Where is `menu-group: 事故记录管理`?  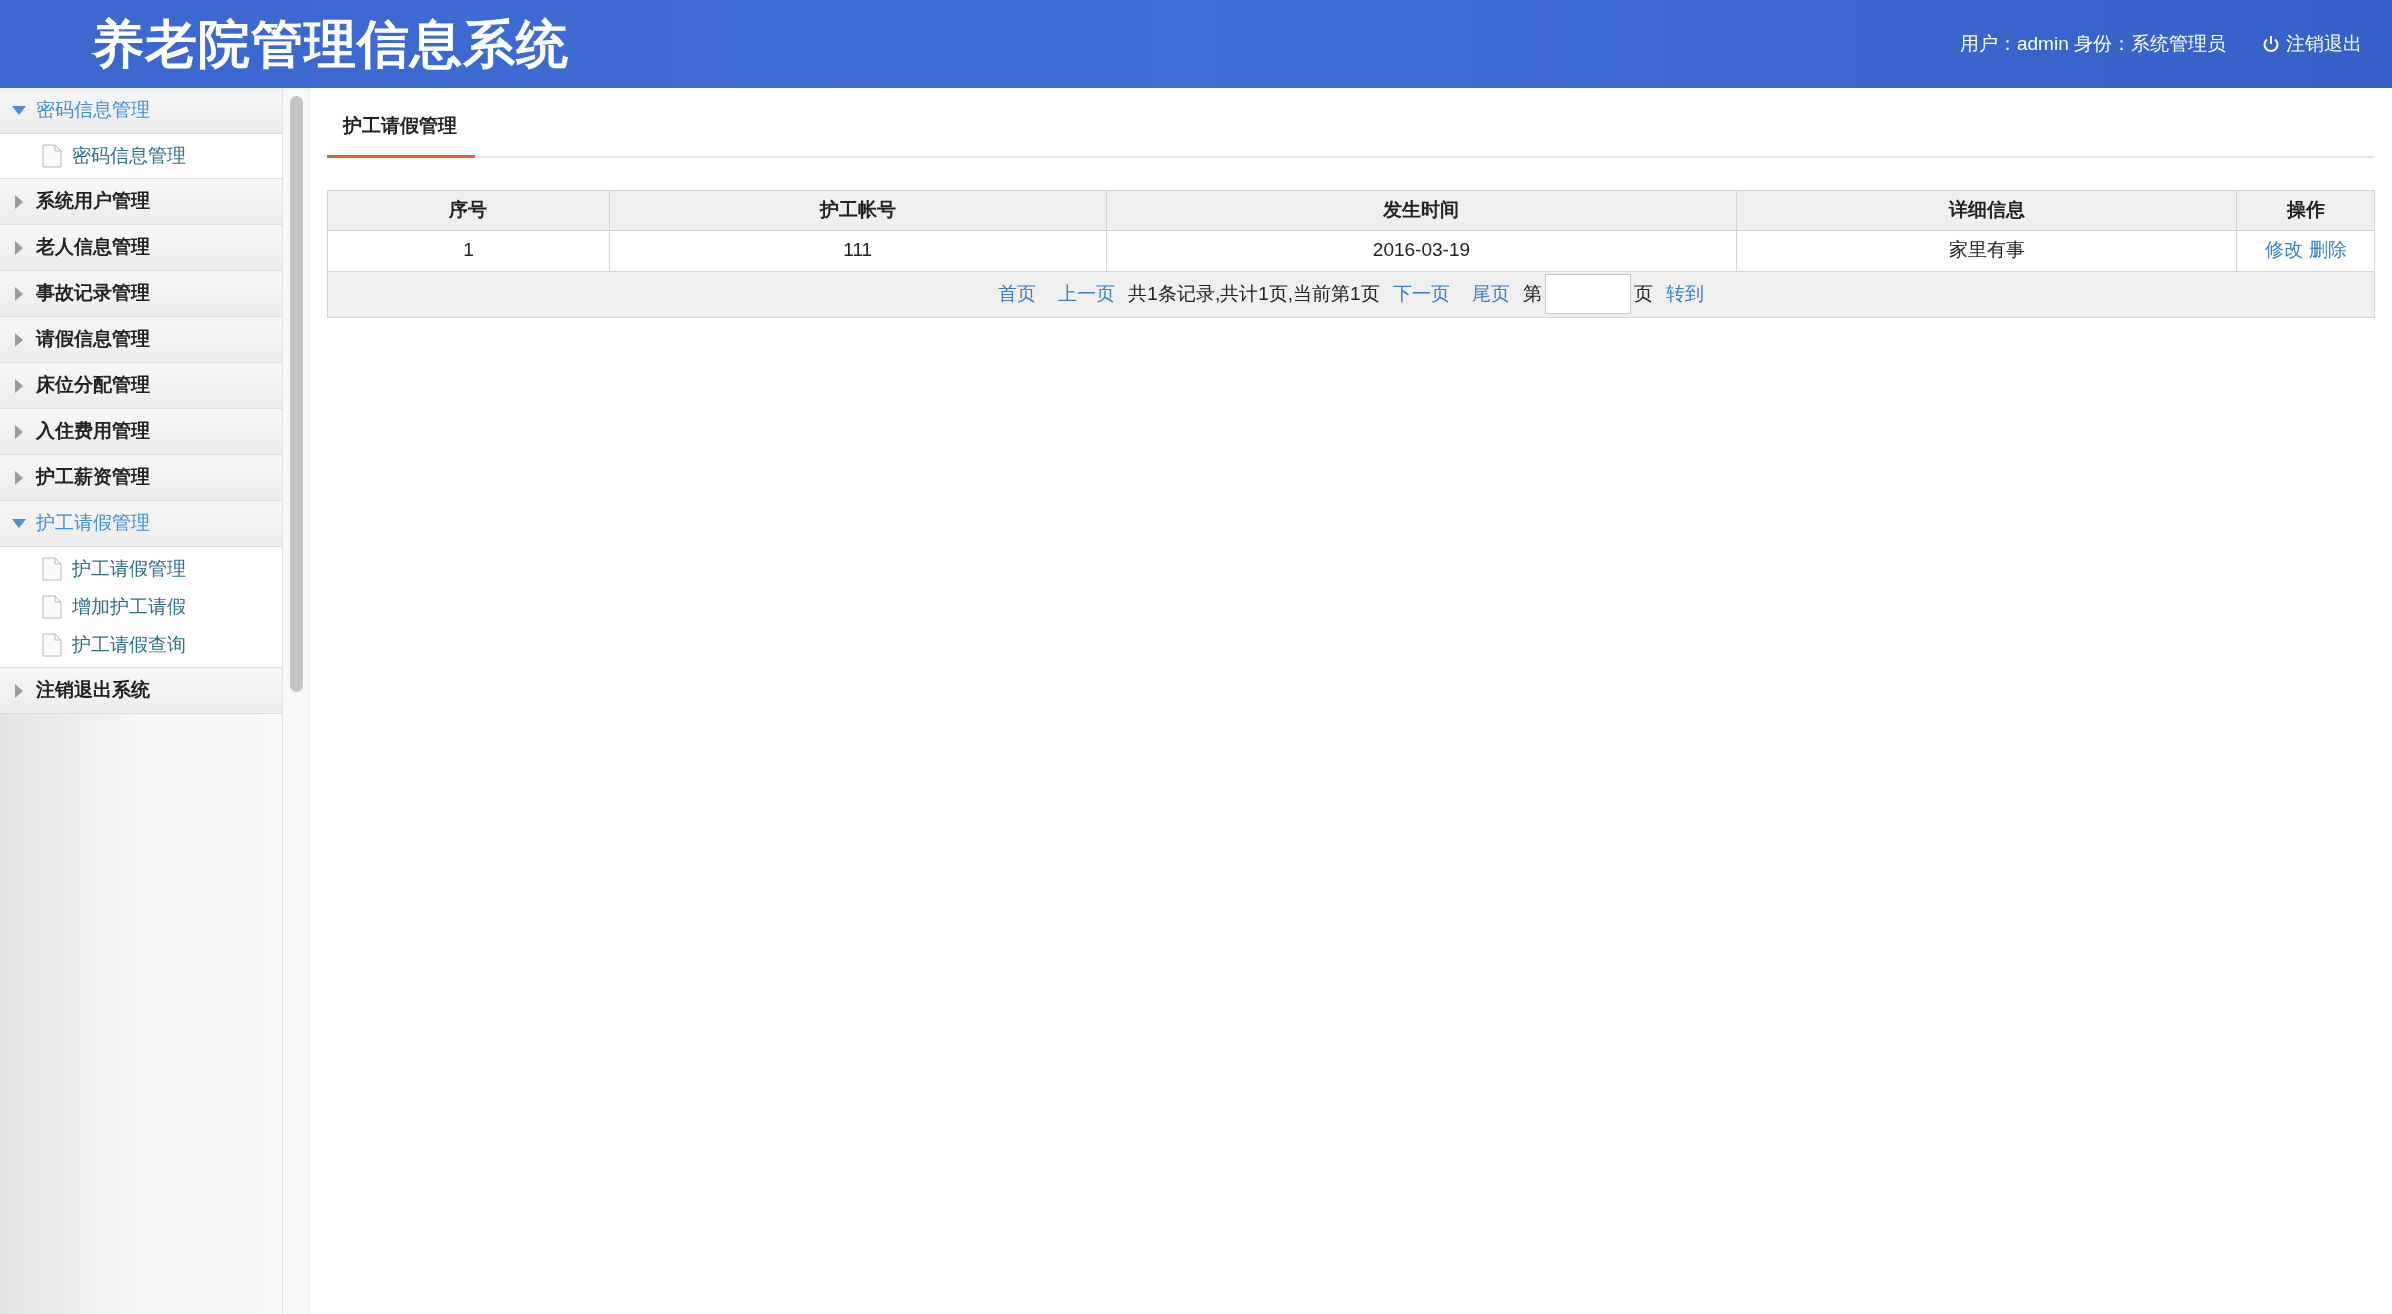
menu-group: 事故记录管理 is located at coordinates (141, 294).